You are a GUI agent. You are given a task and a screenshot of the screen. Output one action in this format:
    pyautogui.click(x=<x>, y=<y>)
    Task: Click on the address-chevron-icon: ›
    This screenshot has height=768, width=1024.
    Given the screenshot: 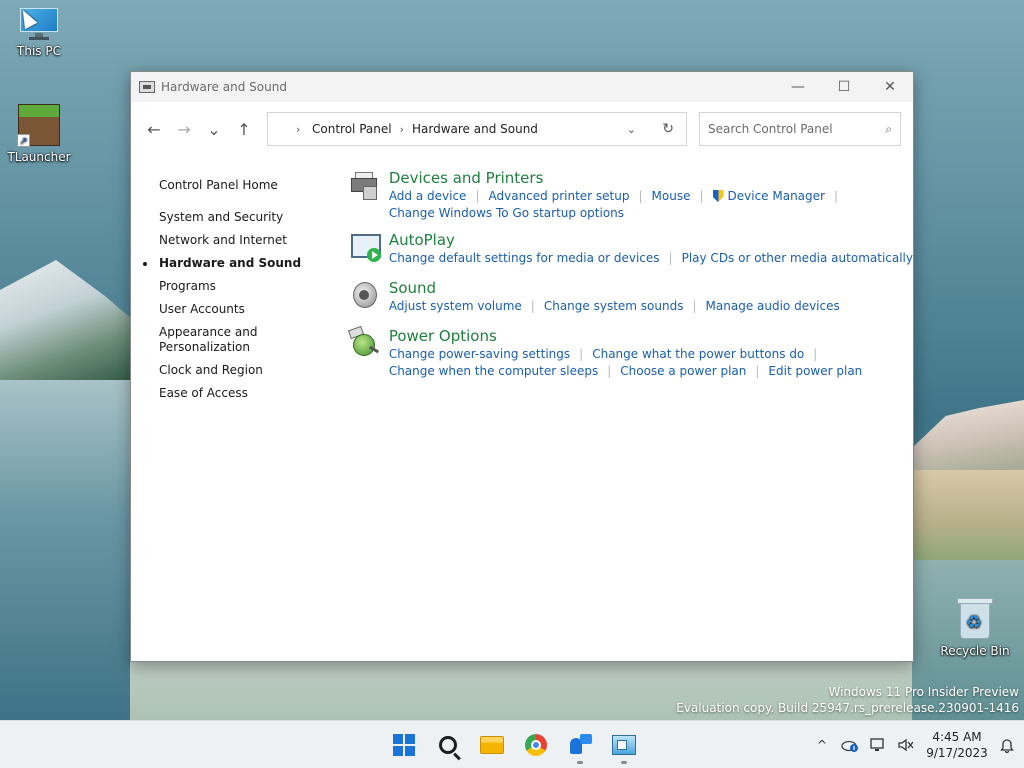 What is the action you would take?
    pyautogui.click(x=298, y=129)
    